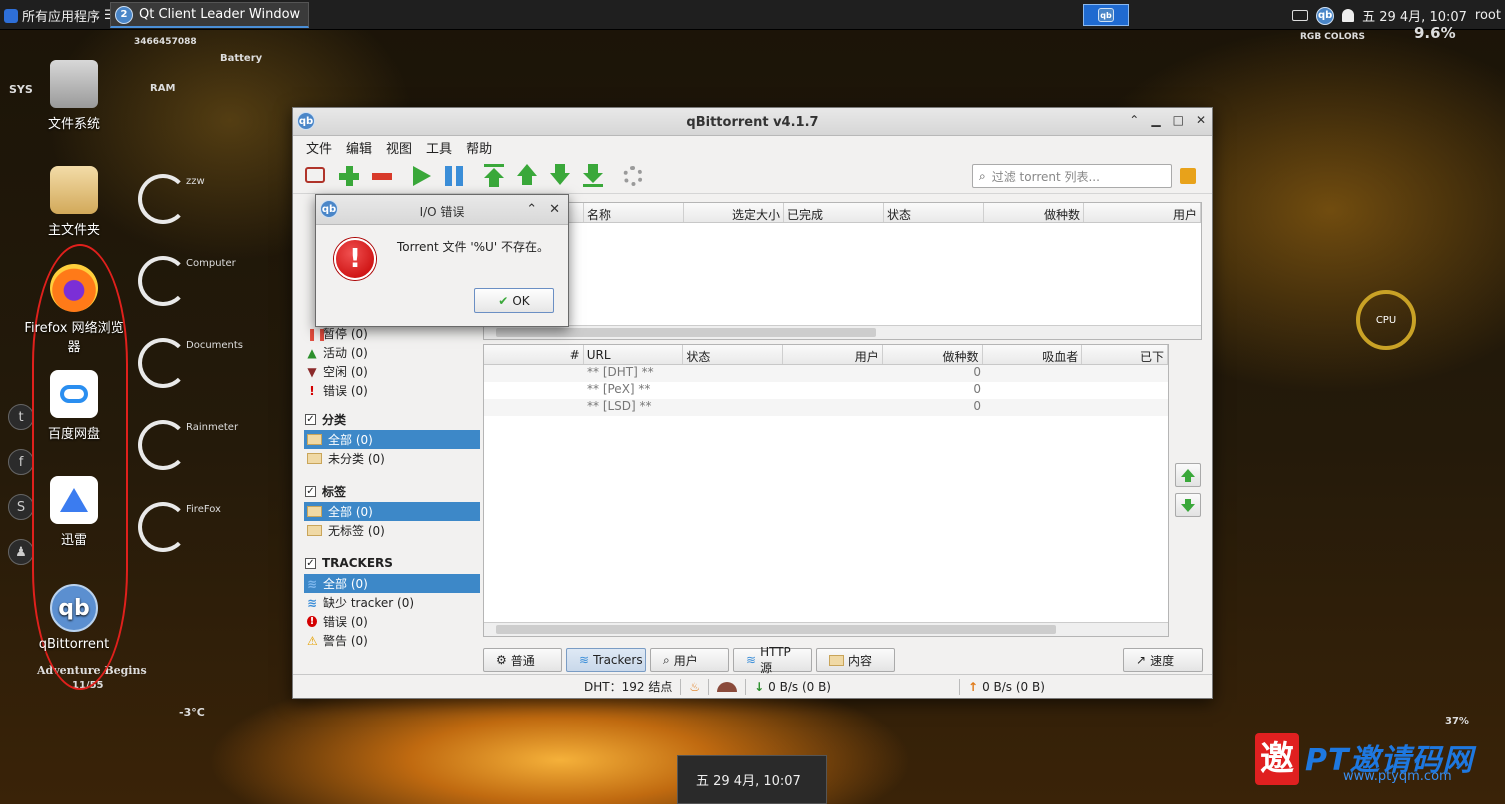 The height and width of the screenshot is (804, 1505). Describe the element at coordinates (833, 354) in the screenshot. I see `column-header-tracker-peers: 用户` at that location.